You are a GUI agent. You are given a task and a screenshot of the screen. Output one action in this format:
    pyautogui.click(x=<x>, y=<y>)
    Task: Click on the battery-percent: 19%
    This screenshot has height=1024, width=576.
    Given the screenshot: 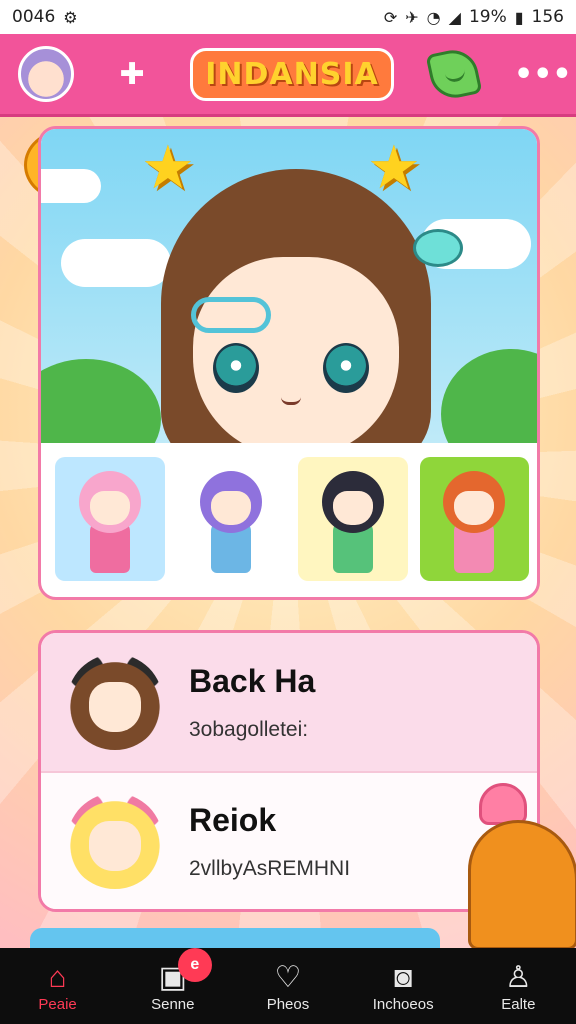 What is the action you would take?
    pyautogui.click(x=487, y=17)
    